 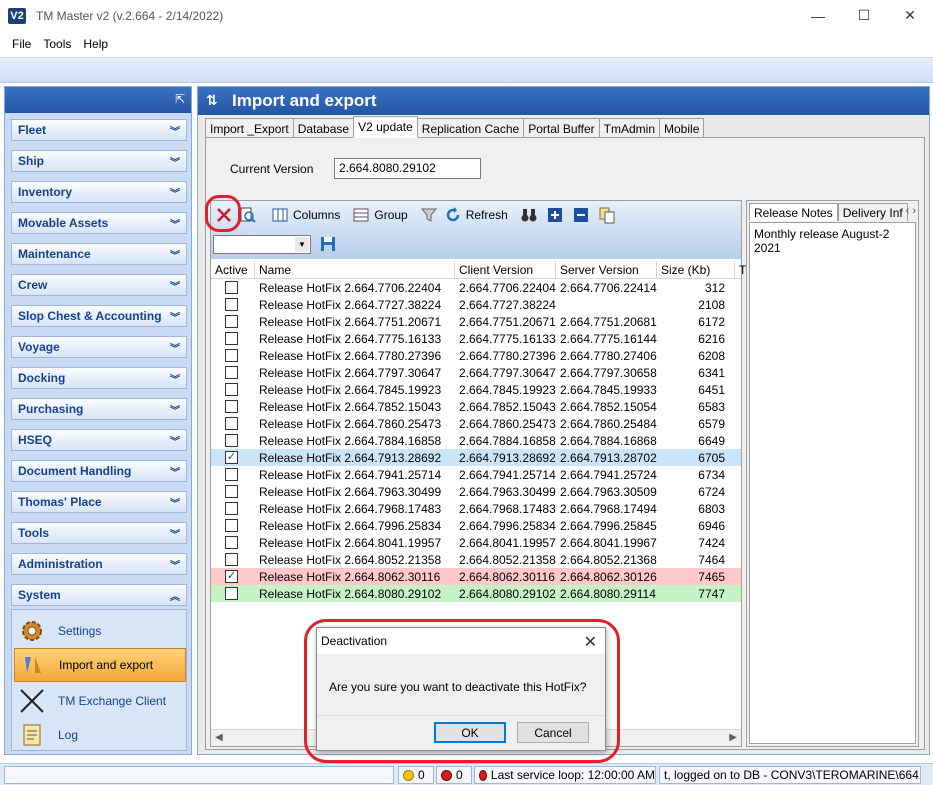 What do you see at coordinates (99, 440) in the screenshot?
I see `sidebar-item-hseq: HSEQ ︾` at bounding box center [99, 440].